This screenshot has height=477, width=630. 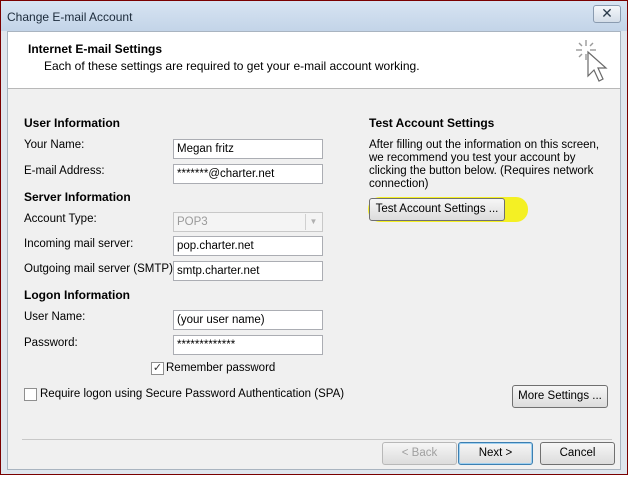 I want to click on chevron-down-icon: ▼, so click(x=313, y=222).